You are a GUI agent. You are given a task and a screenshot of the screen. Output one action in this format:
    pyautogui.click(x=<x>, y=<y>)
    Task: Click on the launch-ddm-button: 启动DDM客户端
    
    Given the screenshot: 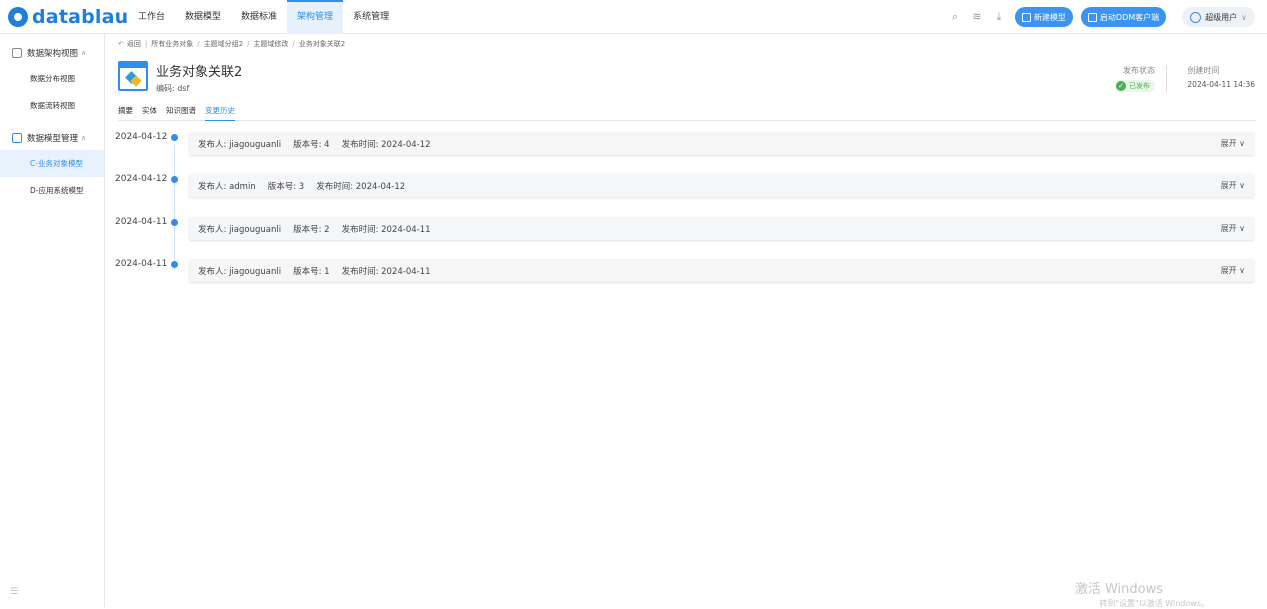 What is the action you would take?
    pyautogui.click(x=1123, y=17)
    